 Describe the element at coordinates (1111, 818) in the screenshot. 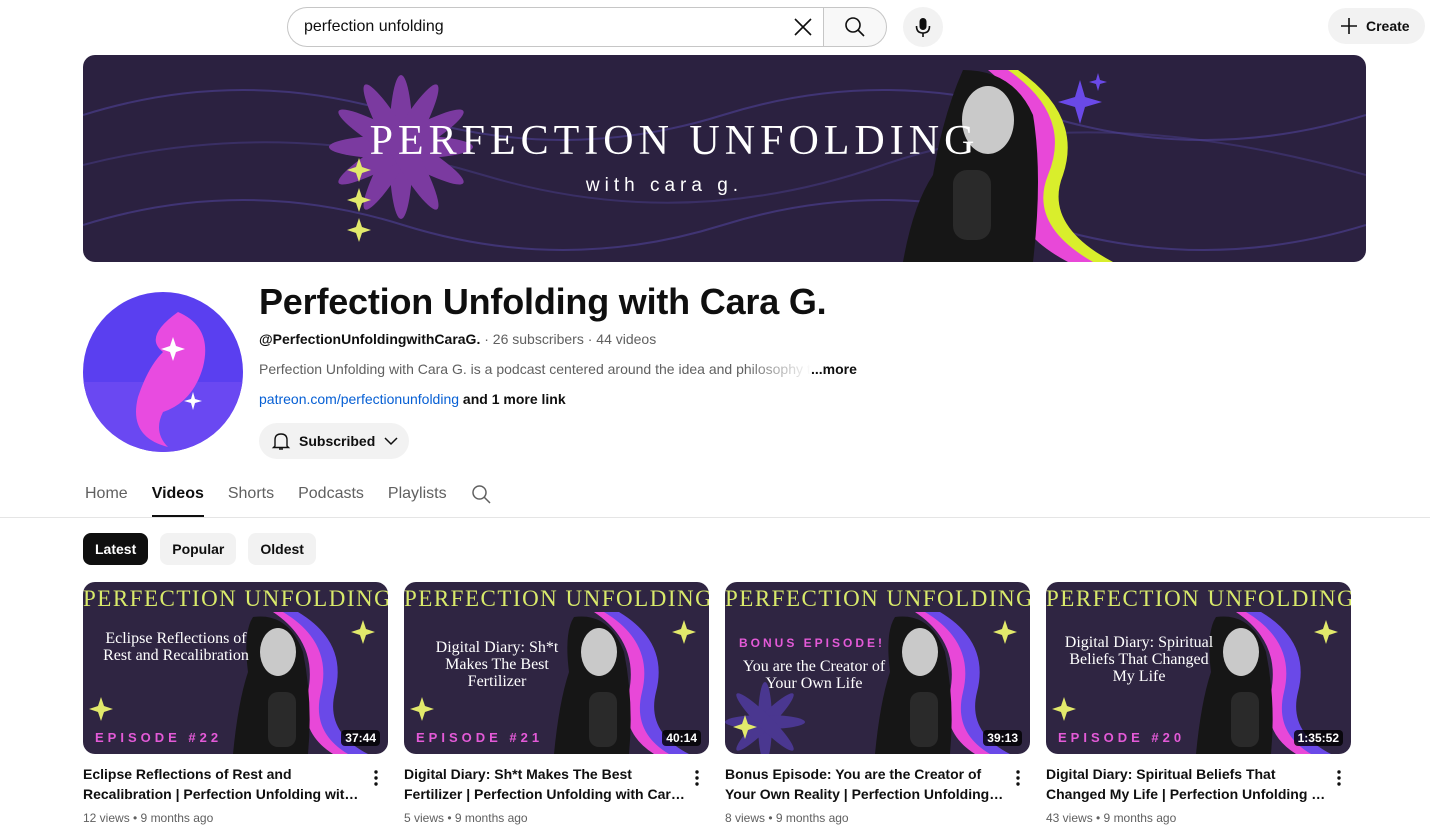

I see `video-meta: 43 views • 9 months ago` at that location.